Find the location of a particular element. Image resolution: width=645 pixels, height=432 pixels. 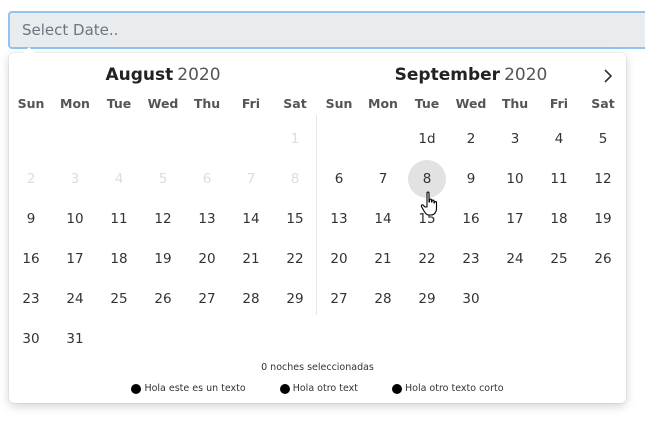

day-number: 20 is located at coordinates (339, 259).